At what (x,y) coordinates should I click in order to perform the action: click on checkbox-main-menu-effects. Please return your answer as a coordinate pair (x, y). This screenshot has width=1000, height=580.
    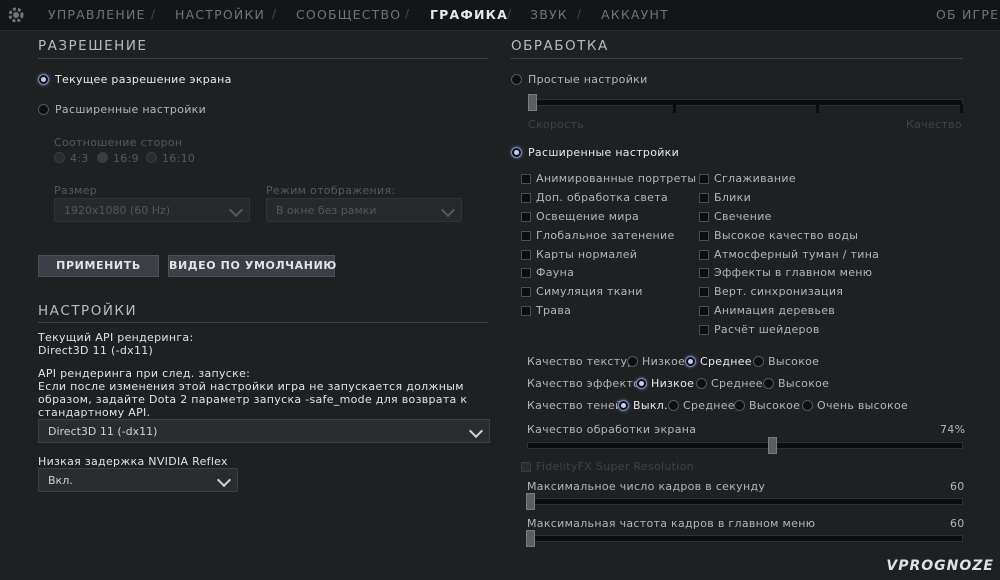
    Looking at the image, I should click on (704, 273).